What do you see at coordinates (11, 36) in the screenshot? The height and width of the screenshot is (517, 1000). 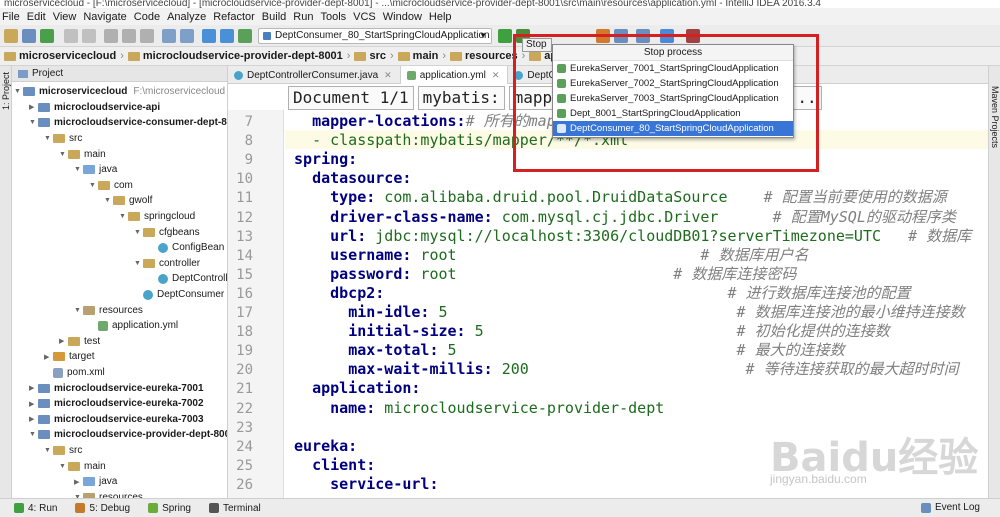 I see `open-folder-icon` at bounding box center [11, 36].